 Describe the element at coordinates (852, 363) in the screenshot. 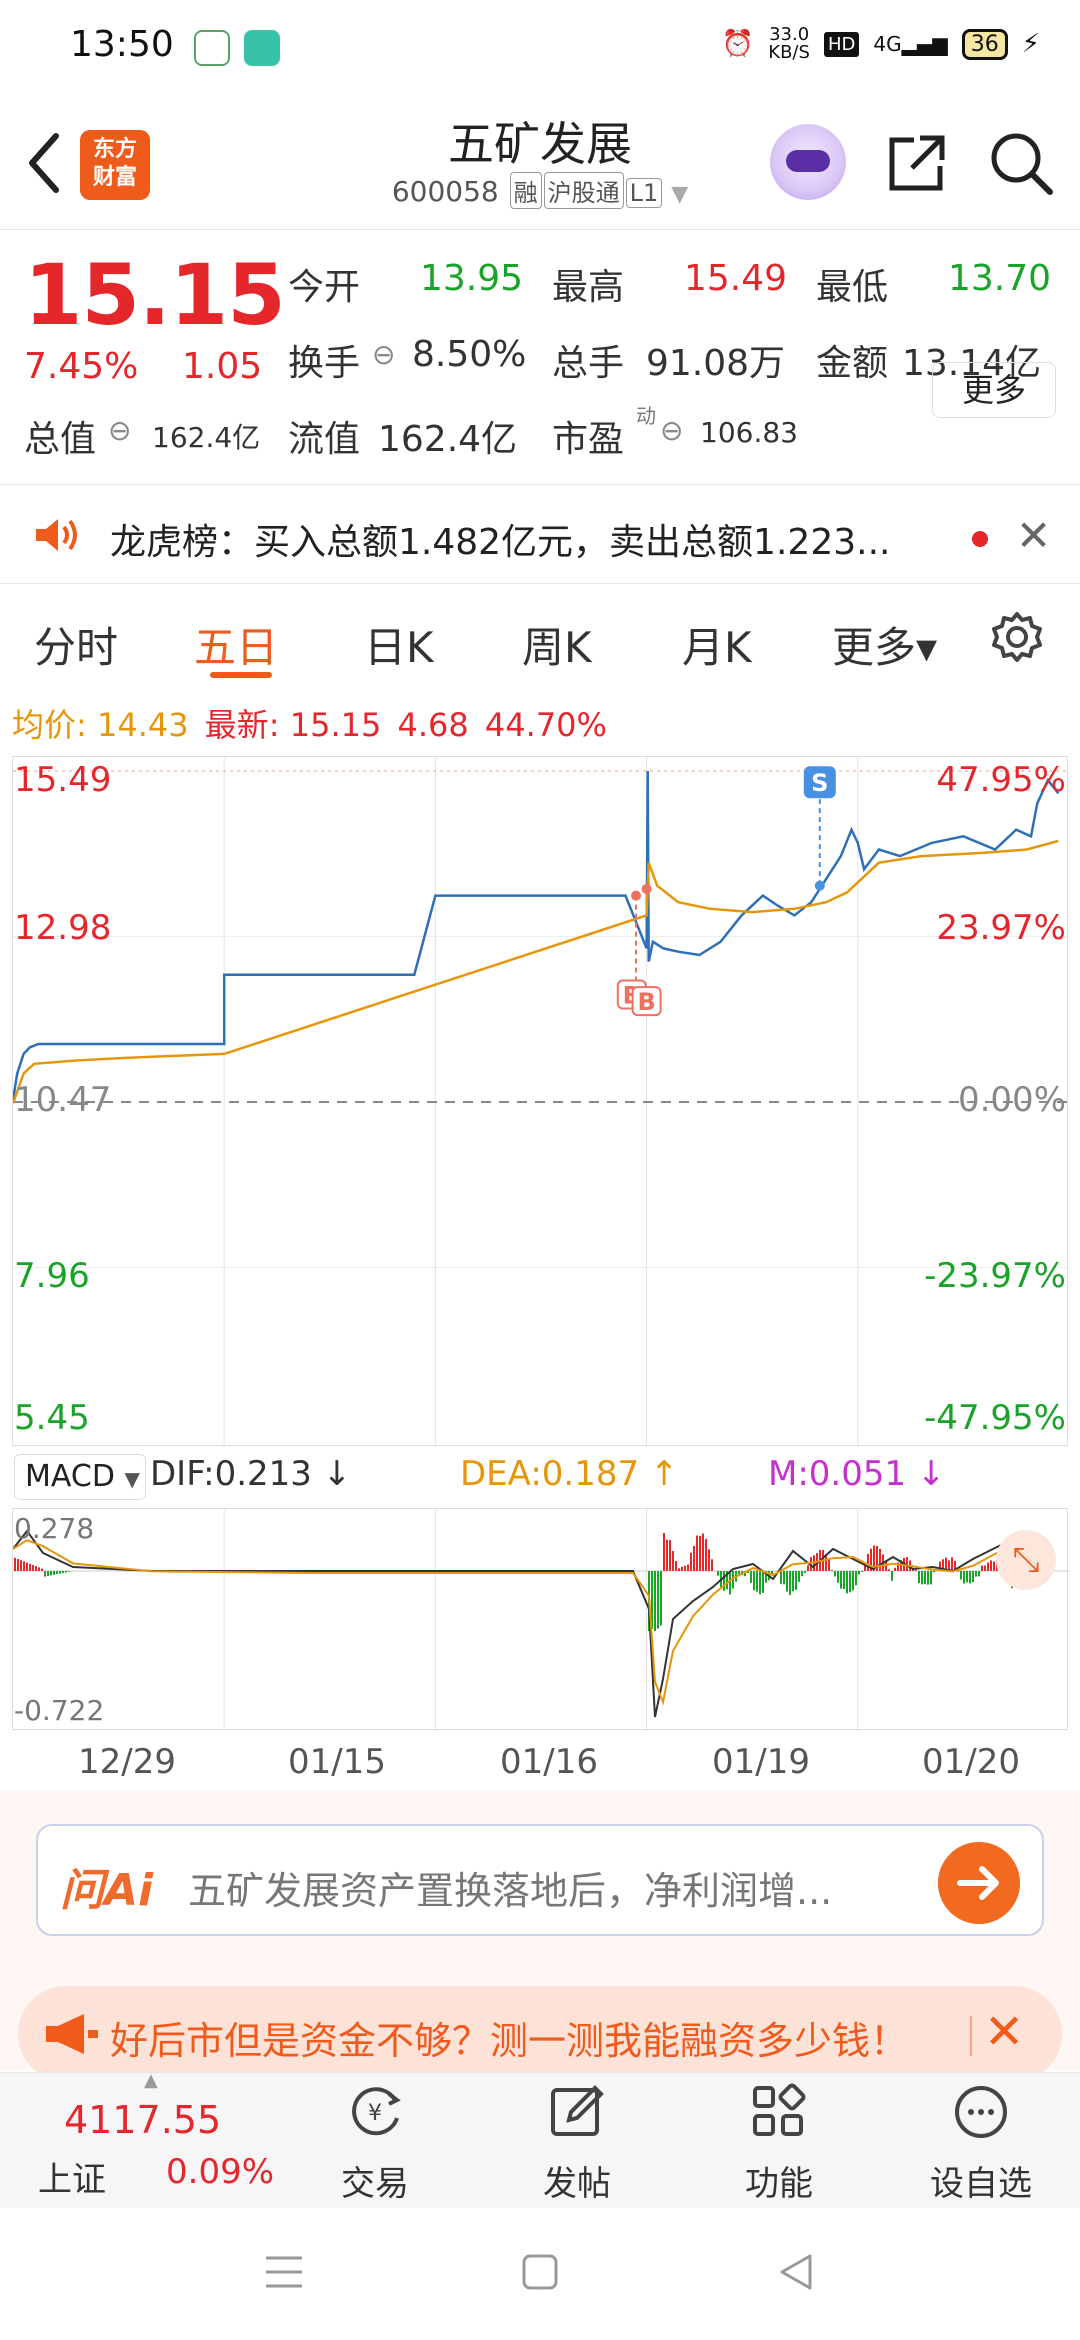

I see `amount-label: 金额` at that location.